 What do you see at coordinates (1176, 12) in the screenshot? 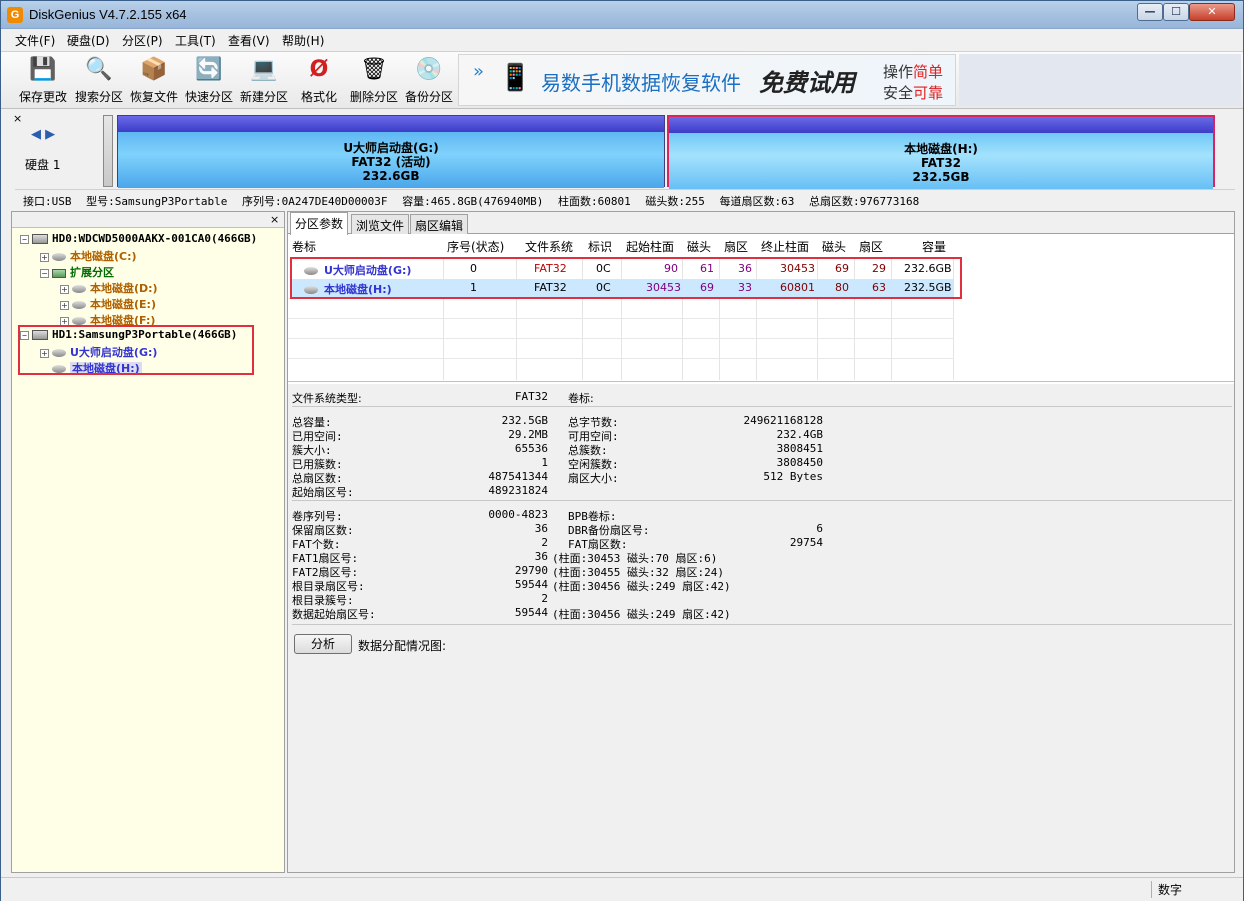
I see `maximize-button: ☐` at bounding box center [1176, 12].